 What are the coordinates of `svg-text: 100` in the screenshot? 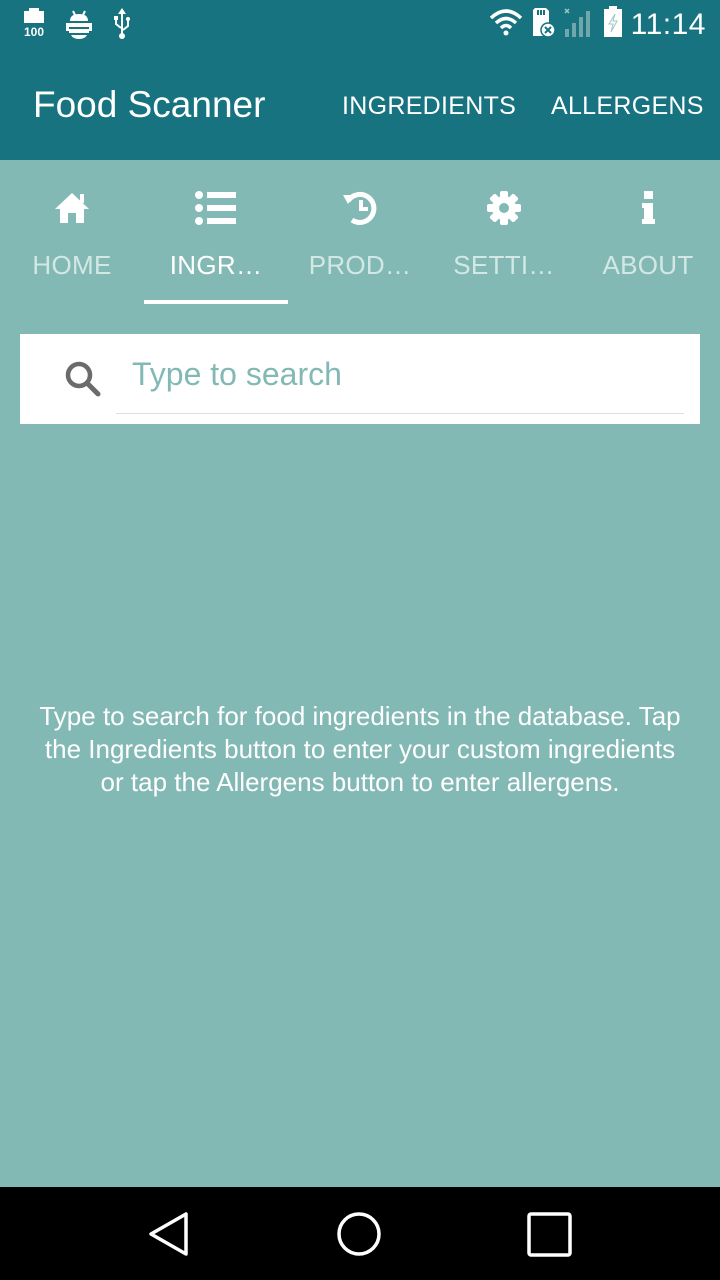 It's located at (34, 32).